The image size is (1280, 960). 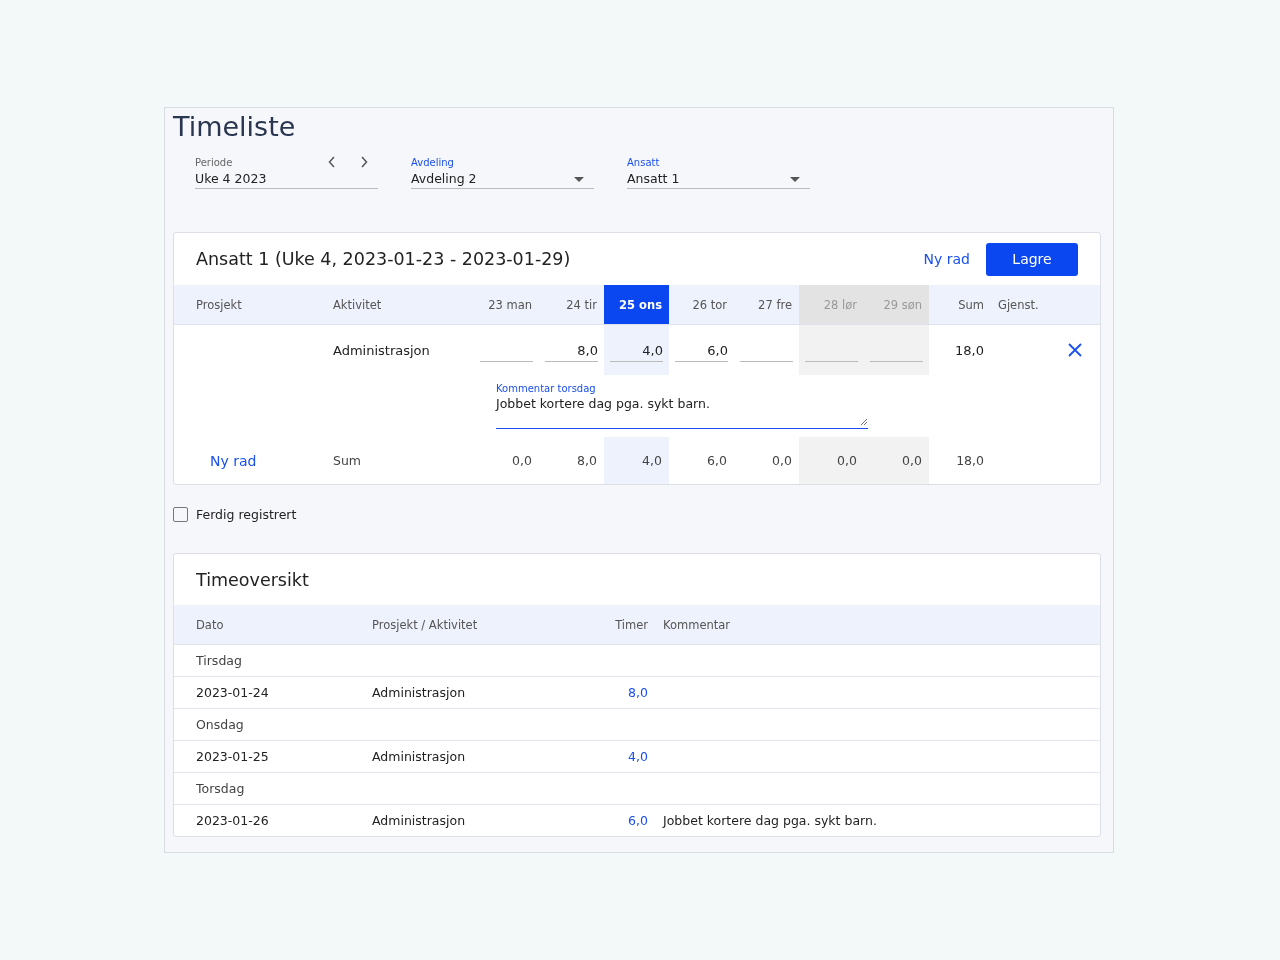 I want to click on date-cell-text: 2023-01-25, so click(x=232, y=757).